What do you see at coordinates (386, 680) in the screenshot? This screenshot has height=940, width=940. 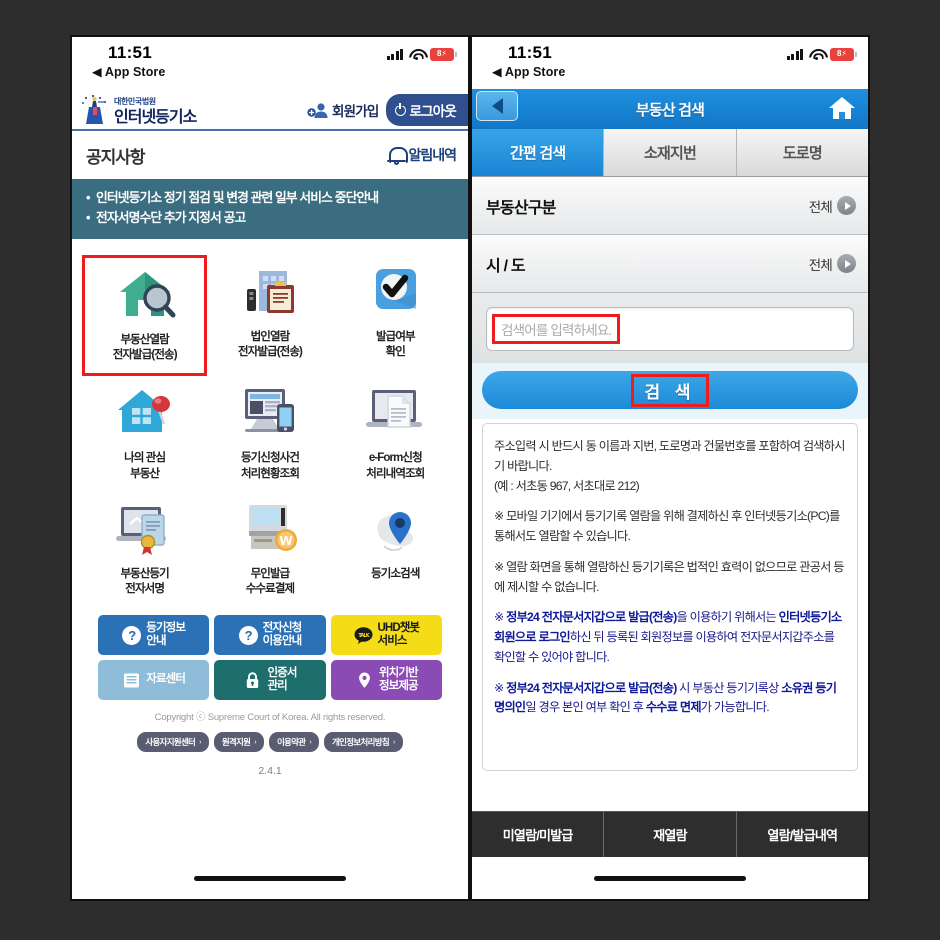 I see `quick-button-location-info: 위치기반 정보제공` at bounding box center [386, 680].